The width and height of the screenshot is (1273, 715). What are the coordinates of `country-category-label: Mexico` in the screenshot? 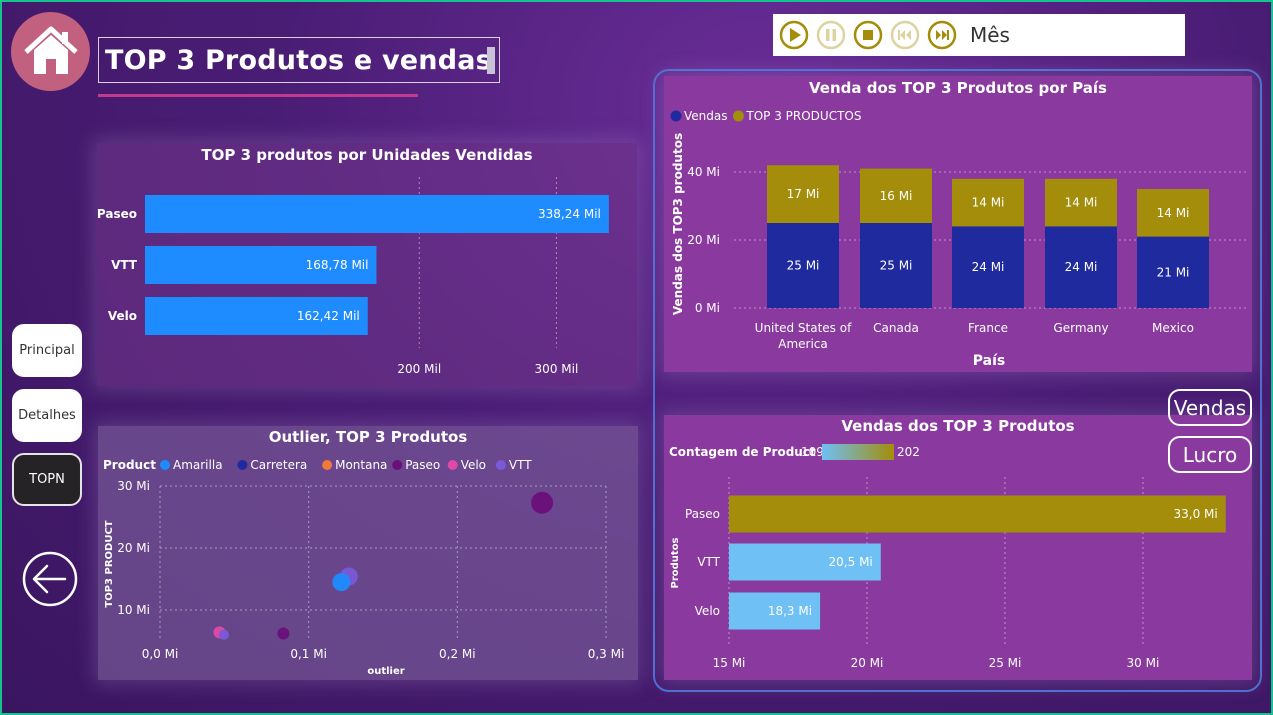 It's located at (1173, 328).